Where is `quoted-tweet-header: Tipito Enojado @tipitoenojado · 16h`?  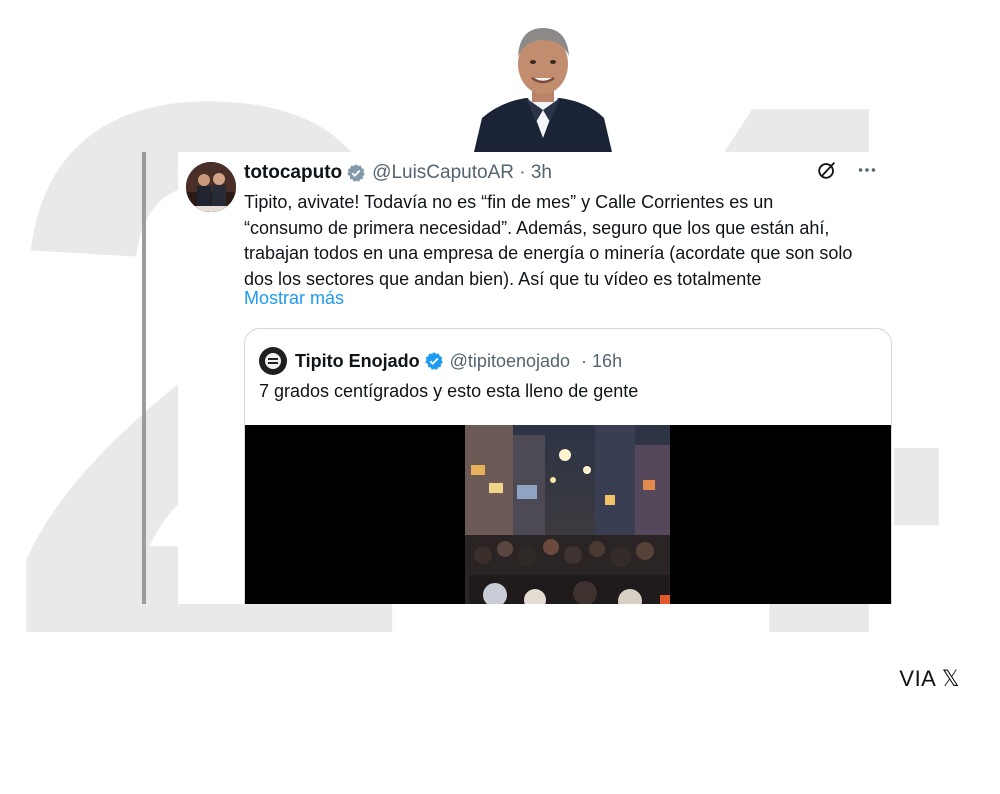
quoted-tweet-header: Tipito Enojado @tipitoenojado · 16h is located at coordinates (440, 361).